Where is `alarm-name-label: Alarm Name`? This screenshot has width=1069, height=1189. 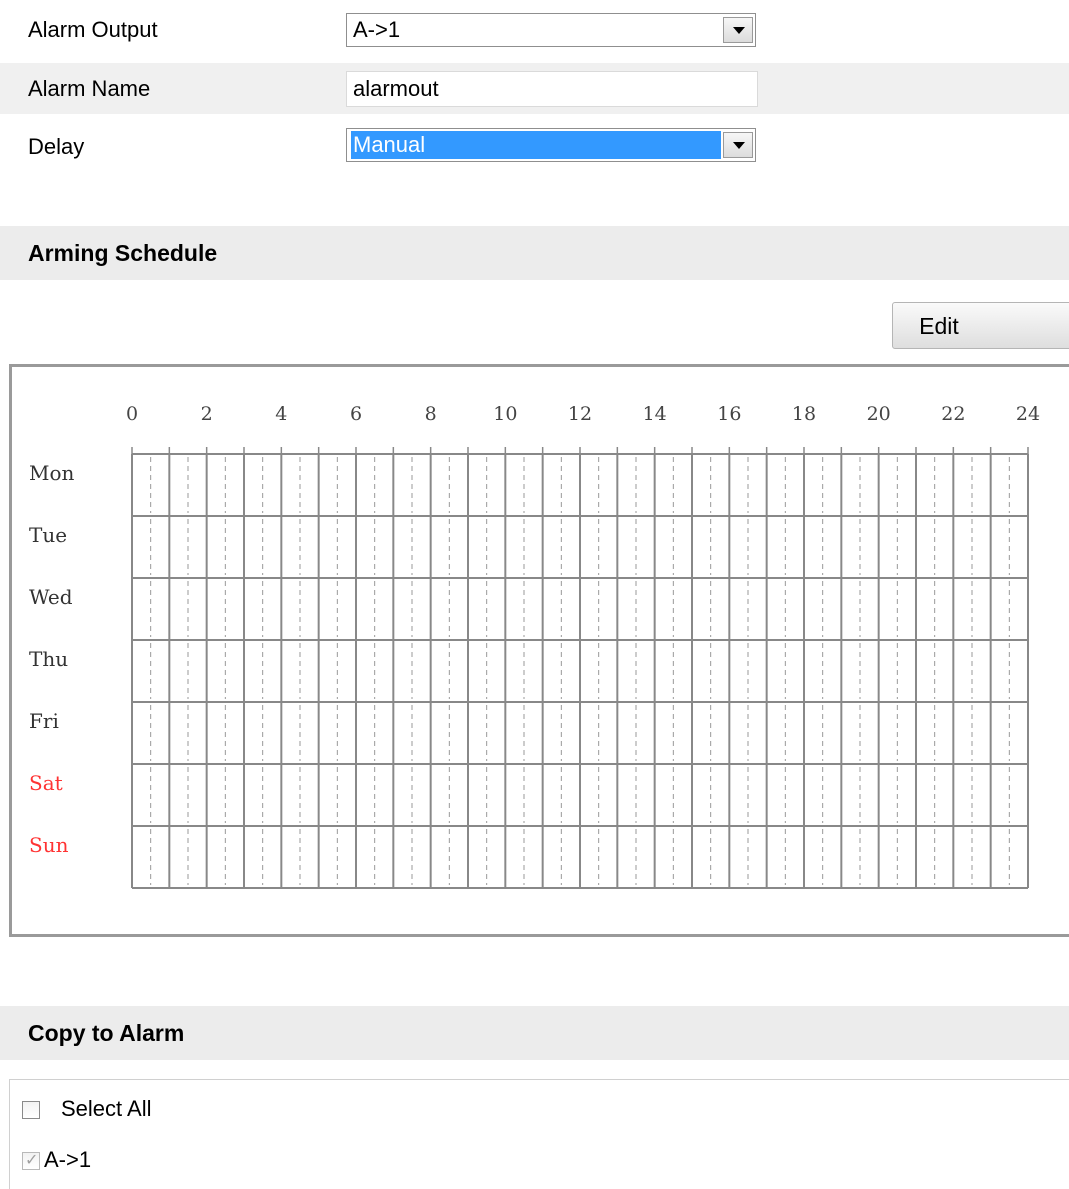
alarm-name-label: Alarm Name is located at coordinates (89, 88).